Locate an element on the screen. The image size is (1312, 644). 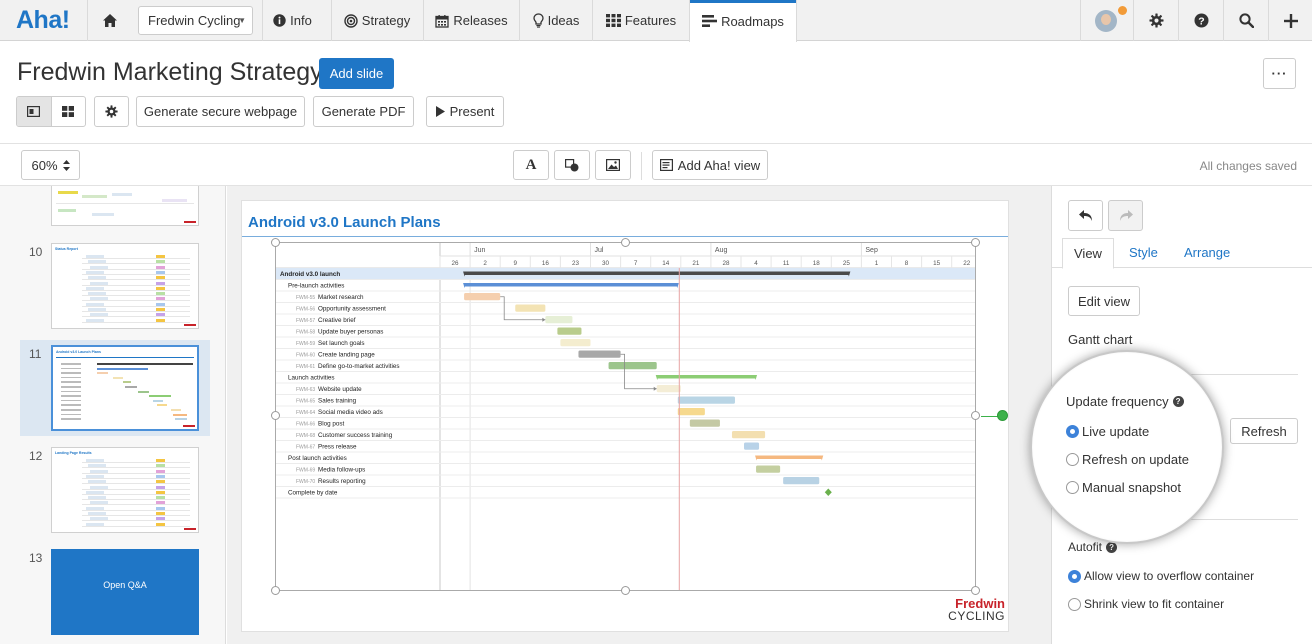
grid-view-icon is located at coordinates (68, 111).